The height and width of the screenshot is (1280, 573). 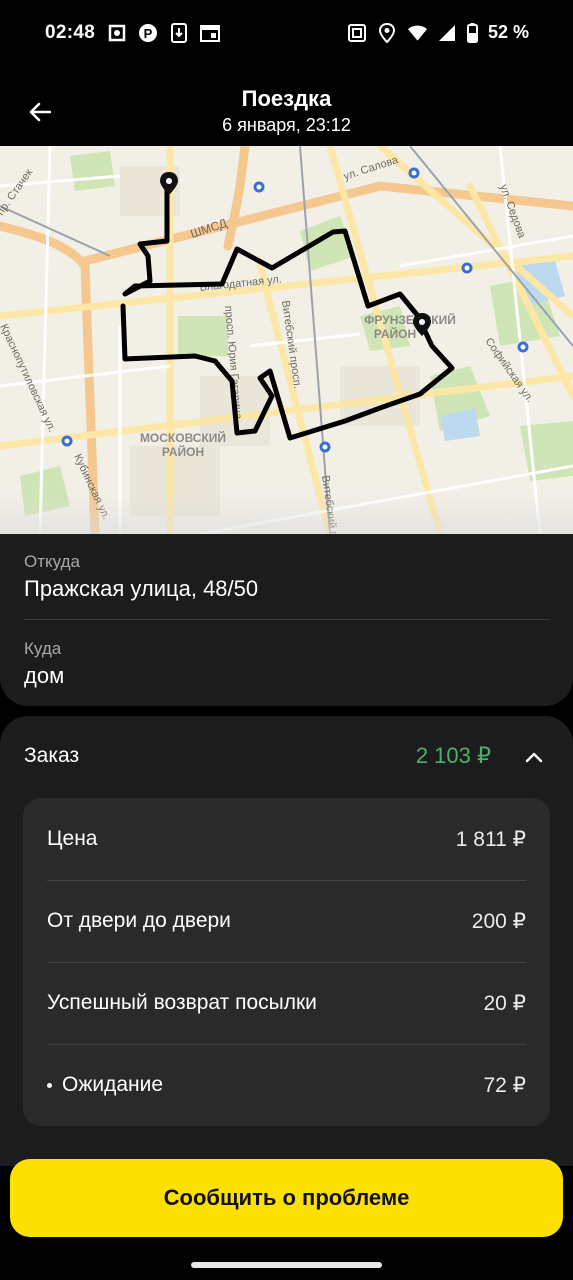 I want to click on map-district-frunzensky-suffix: РАЙОН, so click(x=395, y=333).